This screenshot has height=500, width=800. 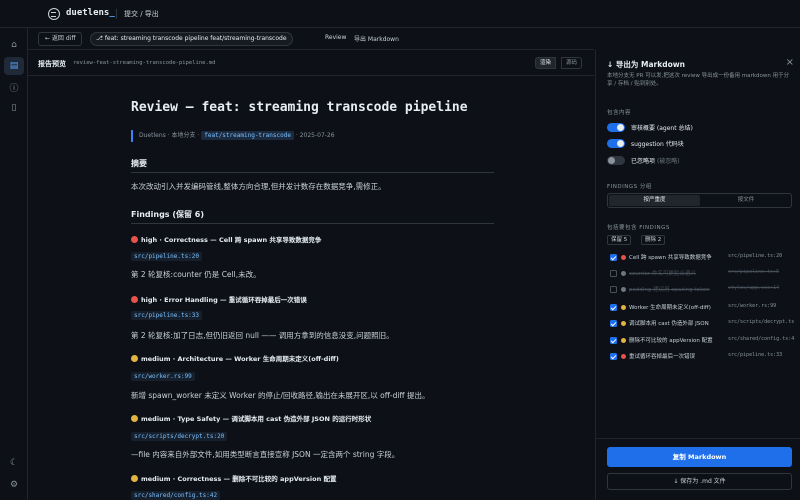 What do you see at coordinates (698, 469) in the screenshot?
I see `panel-footer: 复制 Markdown ↓ 保存为 .md 文件` at bounding box center [698, 469].